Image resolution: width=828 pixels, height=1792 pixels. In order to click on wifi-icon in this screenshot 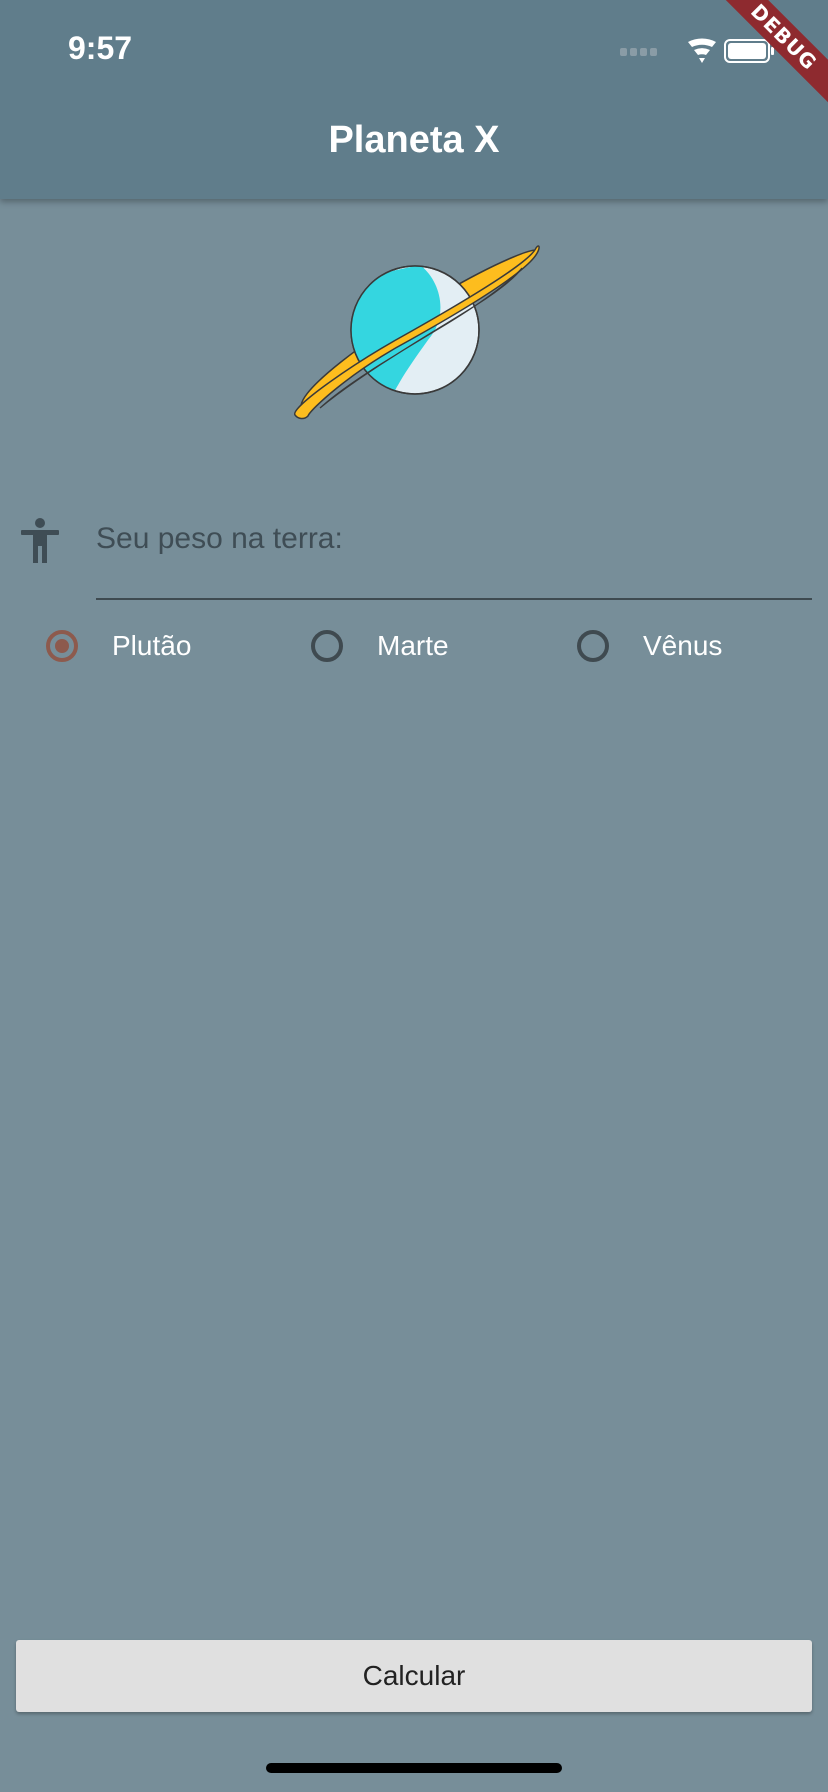, I will do `click(702, 50)`.